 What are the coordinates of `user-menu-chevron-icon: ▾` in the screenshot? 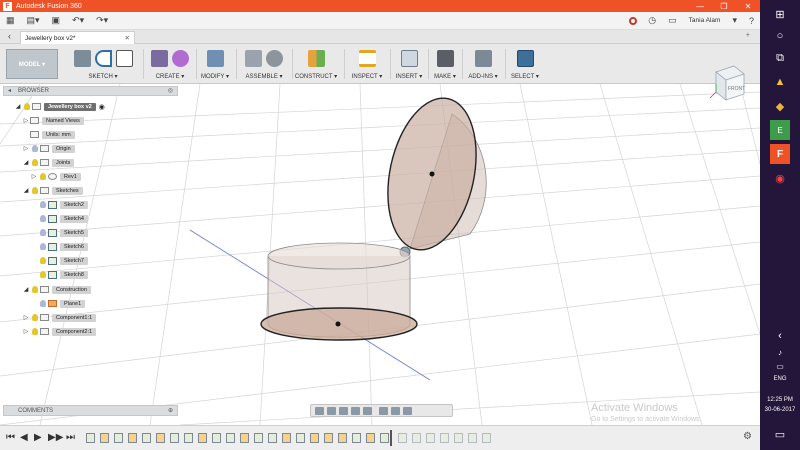 It's located at (734, 20).